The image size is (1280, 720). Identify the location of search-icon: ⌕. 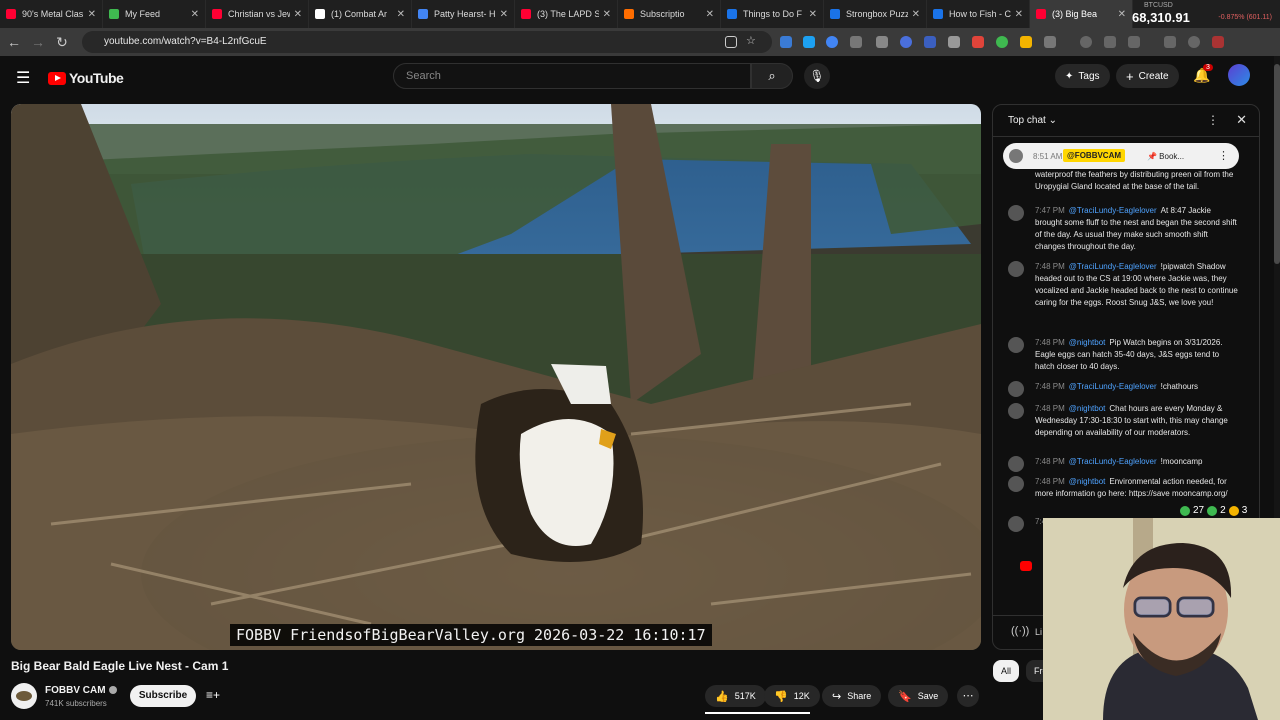
(772, 76).